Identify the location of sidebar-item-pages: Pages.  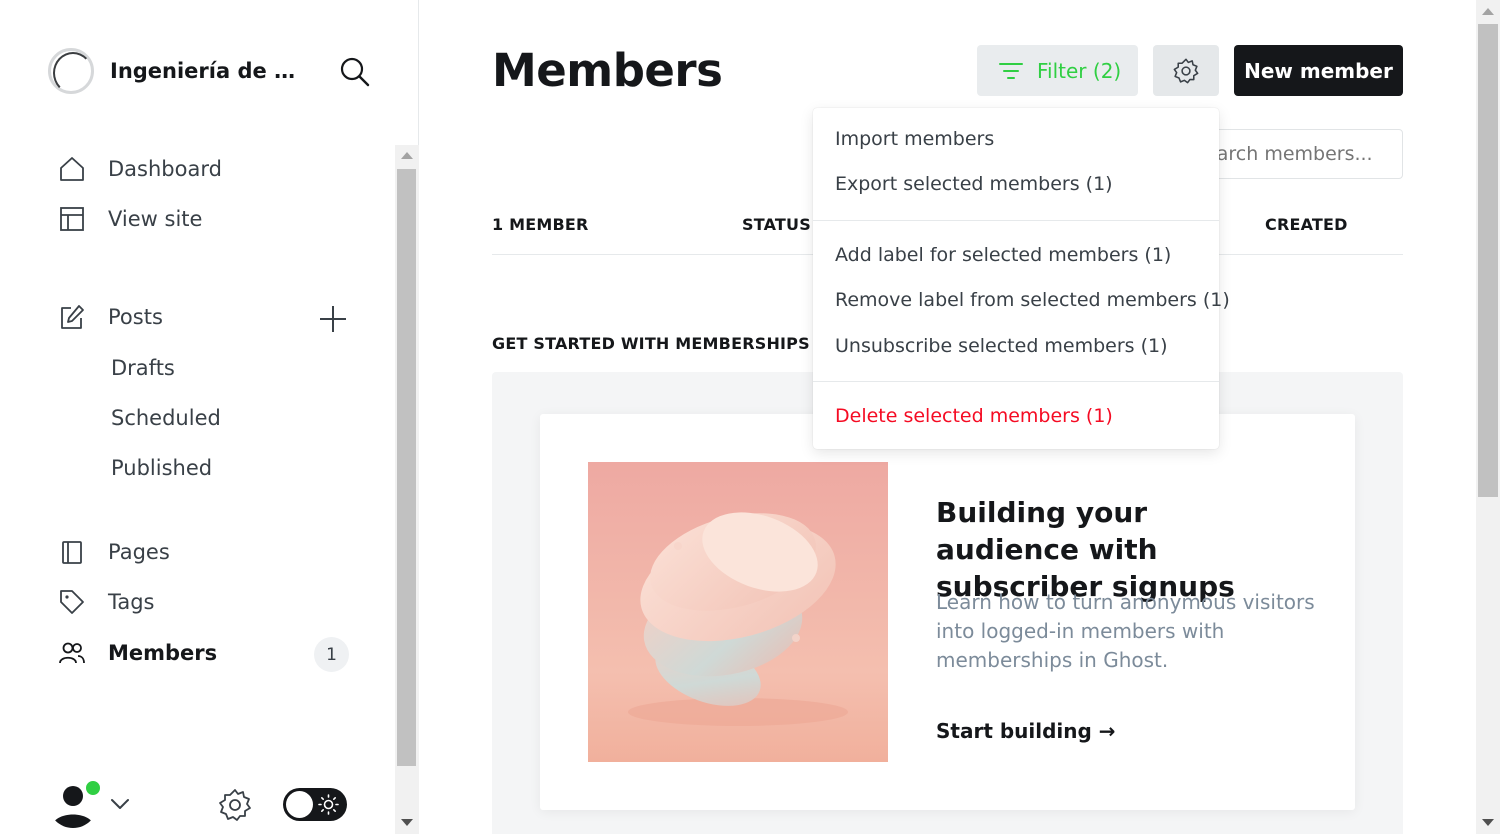
(114, 552).